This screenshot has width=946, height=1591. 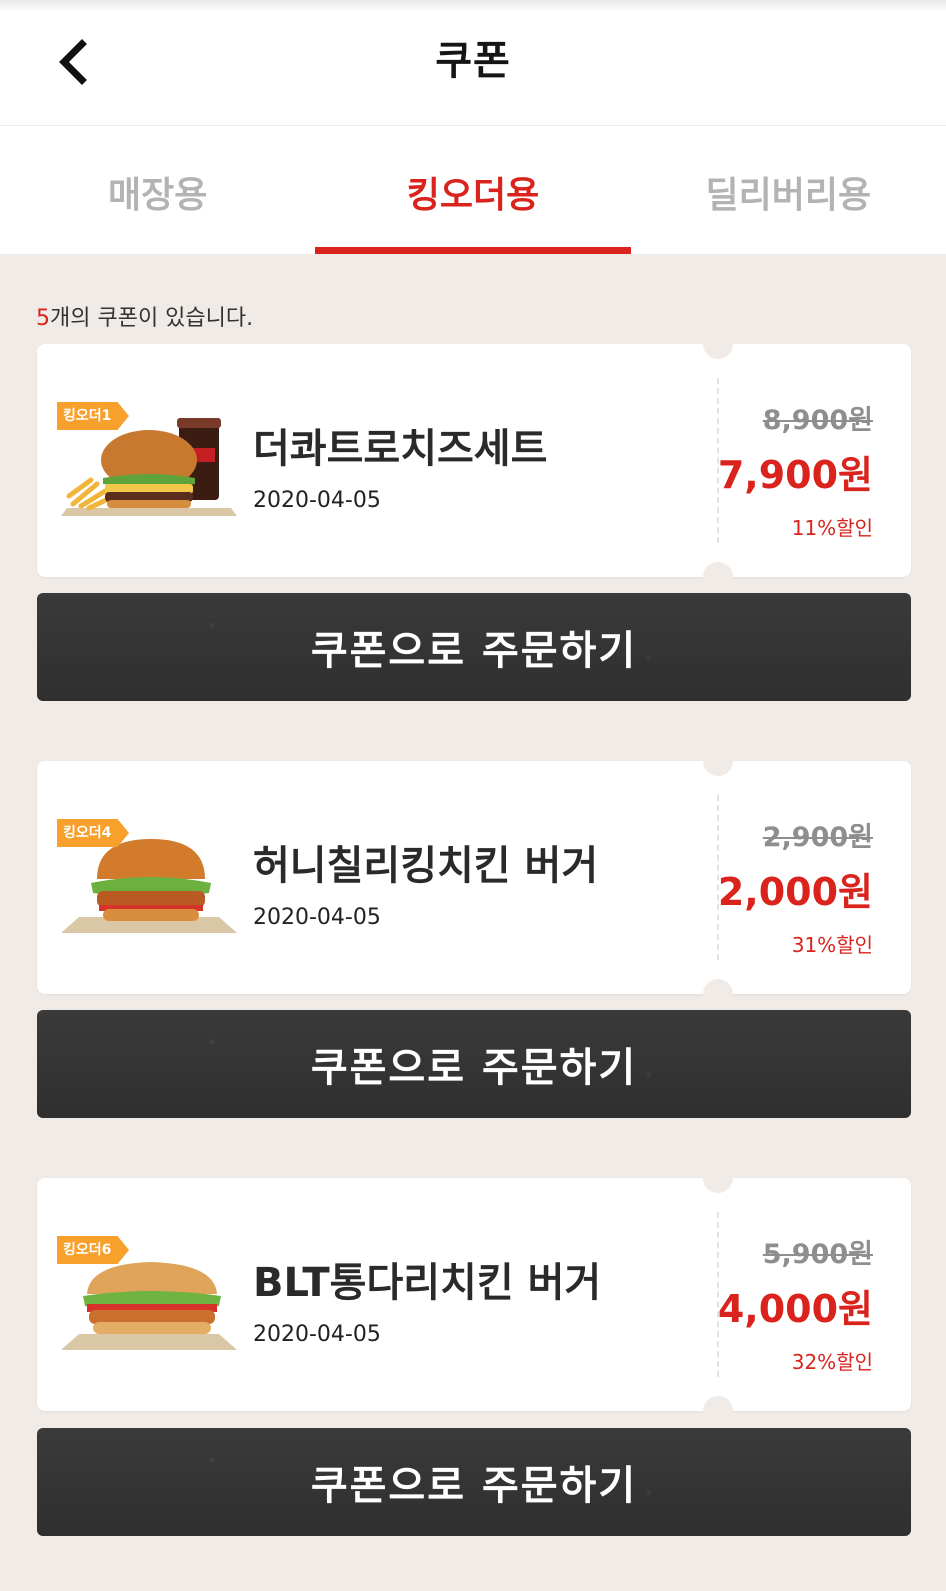 I want to click on price-box: 8,900원 7,900원 11%할인, so click(x=807, y=460).